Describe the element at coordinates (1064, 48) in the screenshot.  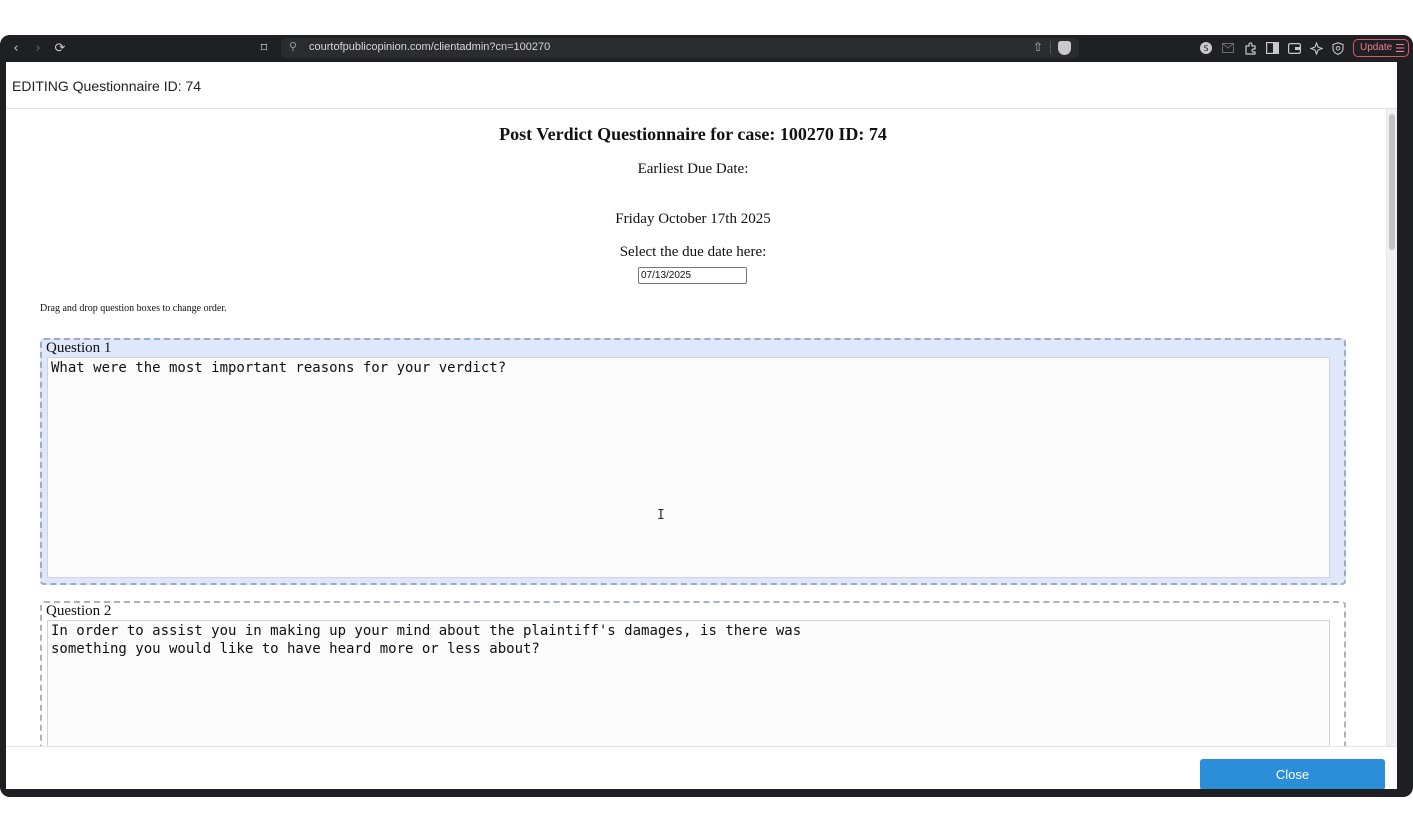
I see `brave-shields-icon` at that location.